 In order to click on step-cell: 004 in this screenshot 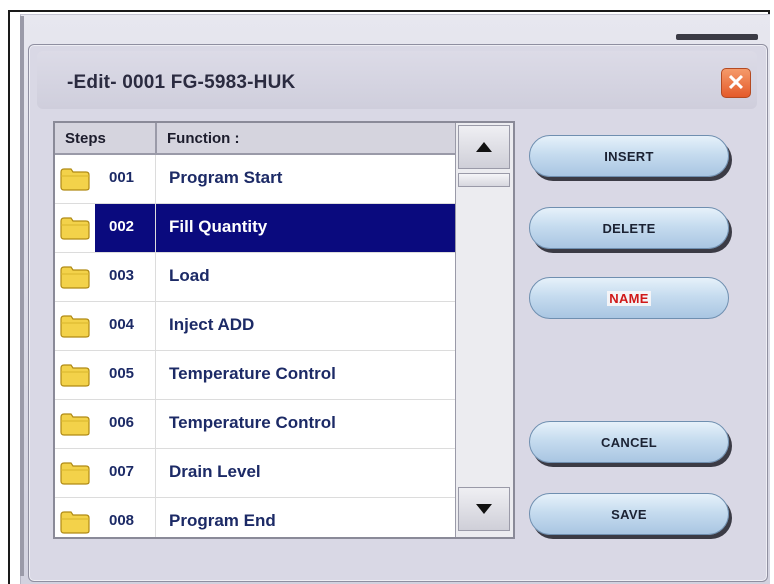, I will do `click(125, 326)`.